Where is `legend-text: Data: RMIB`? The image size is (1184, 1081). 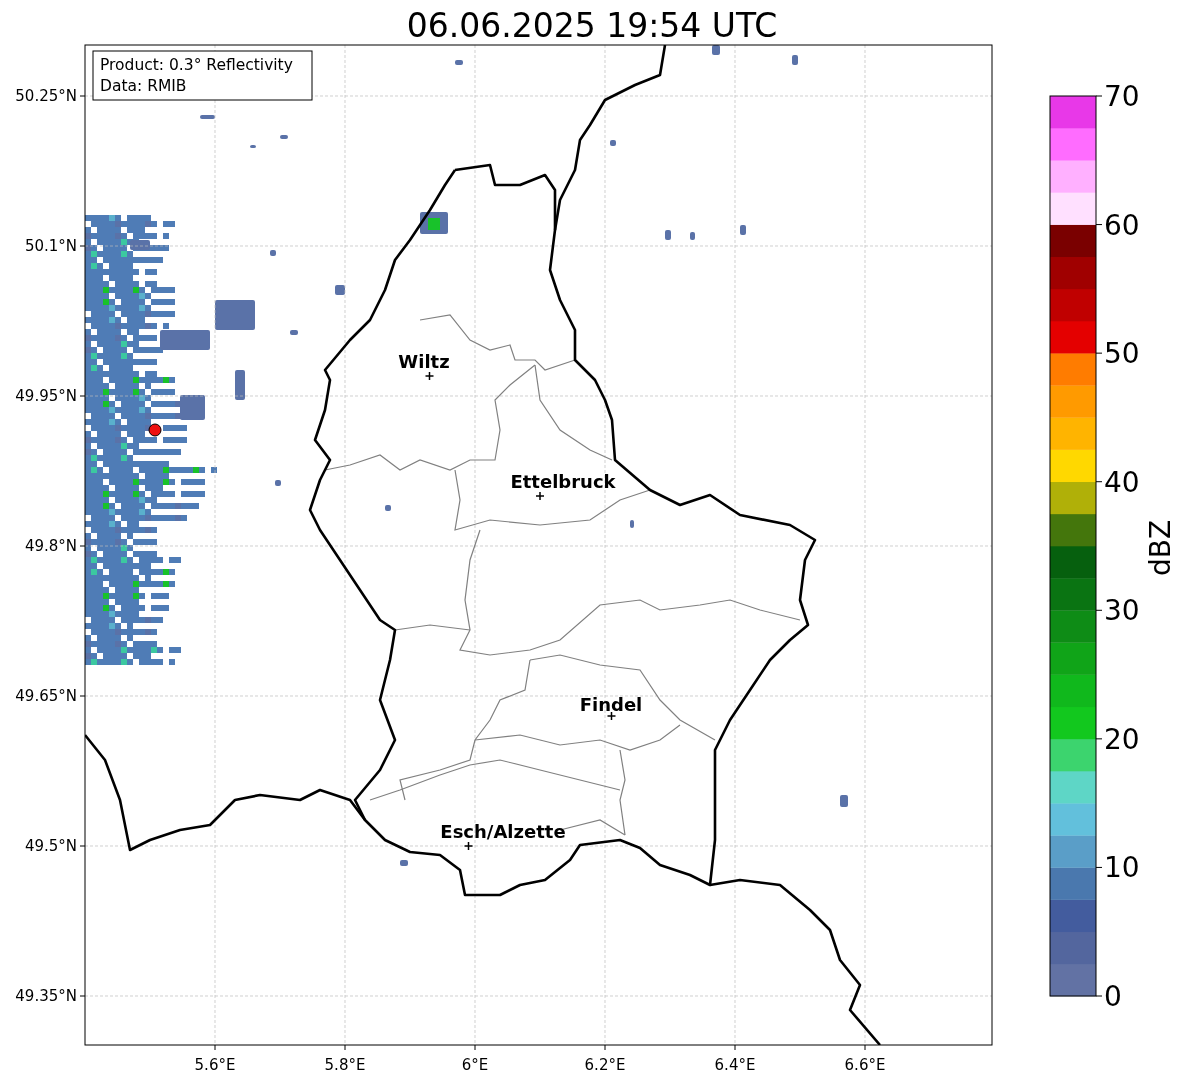 legend-text: Data: RMIB is located at coordinates (143, 86).